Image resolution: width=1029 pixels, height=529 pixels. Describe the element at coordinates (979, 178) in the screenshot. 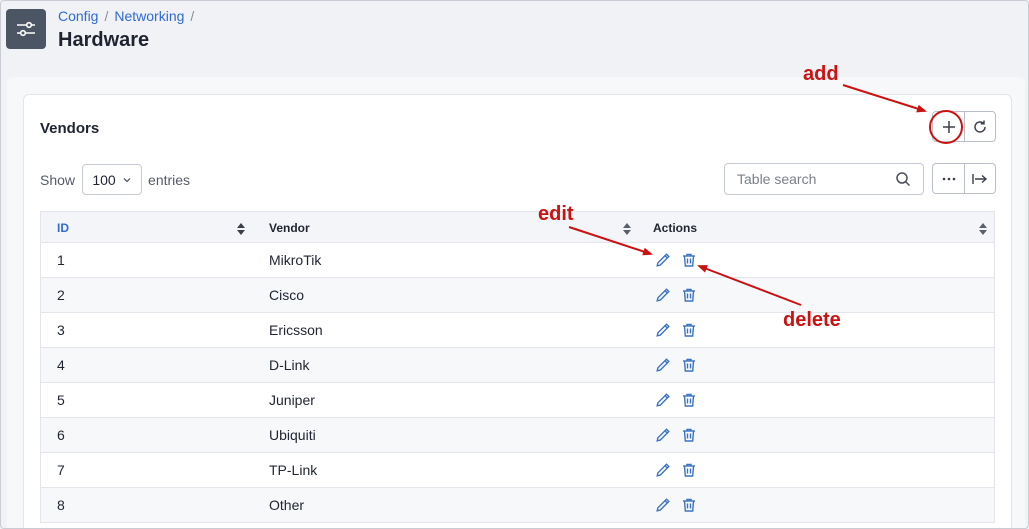

I see `export-button` at that location.